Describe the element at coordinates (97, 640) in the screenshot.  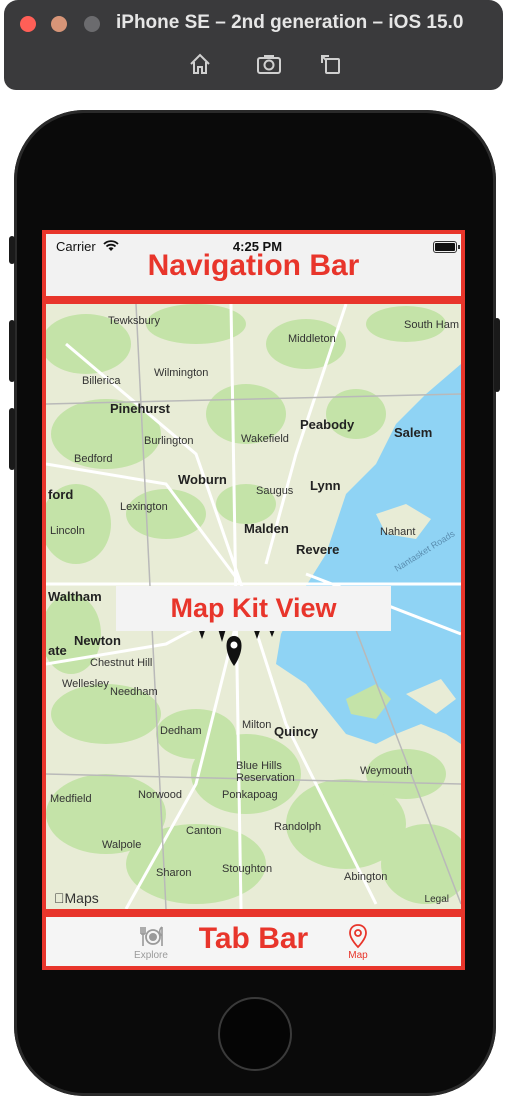
I see `town-label: Newton` at that location.